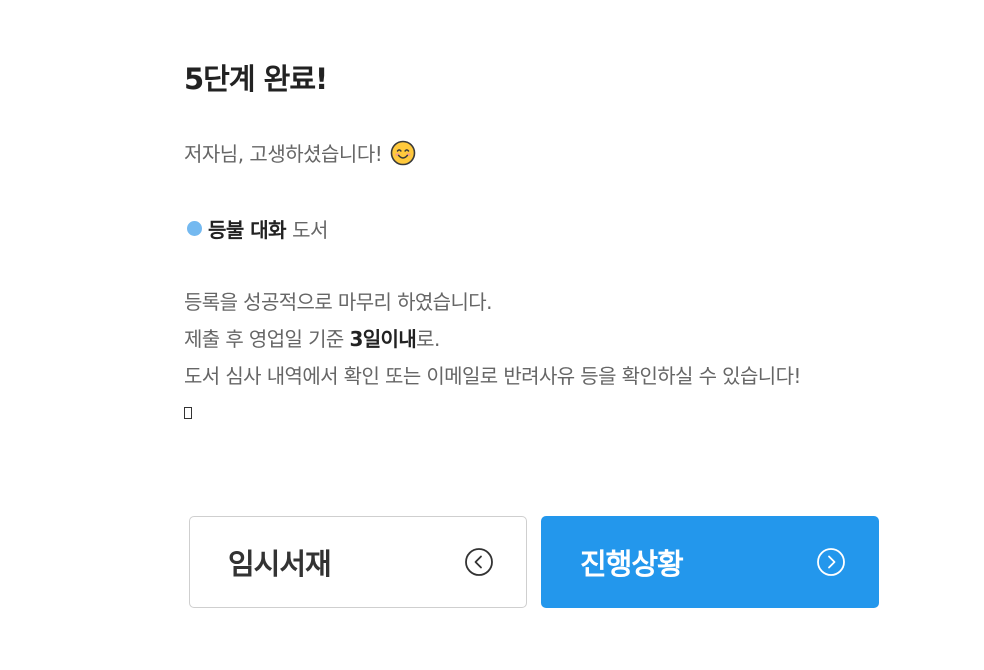 Image resolution: width=984 pixels, height=670 pixels. What do you see at coordinates (492, 339) in the screenshot?
I see `message-line-2: 제출 후 영업일 기준 3일이내로.` at bounding box center [492, 339].